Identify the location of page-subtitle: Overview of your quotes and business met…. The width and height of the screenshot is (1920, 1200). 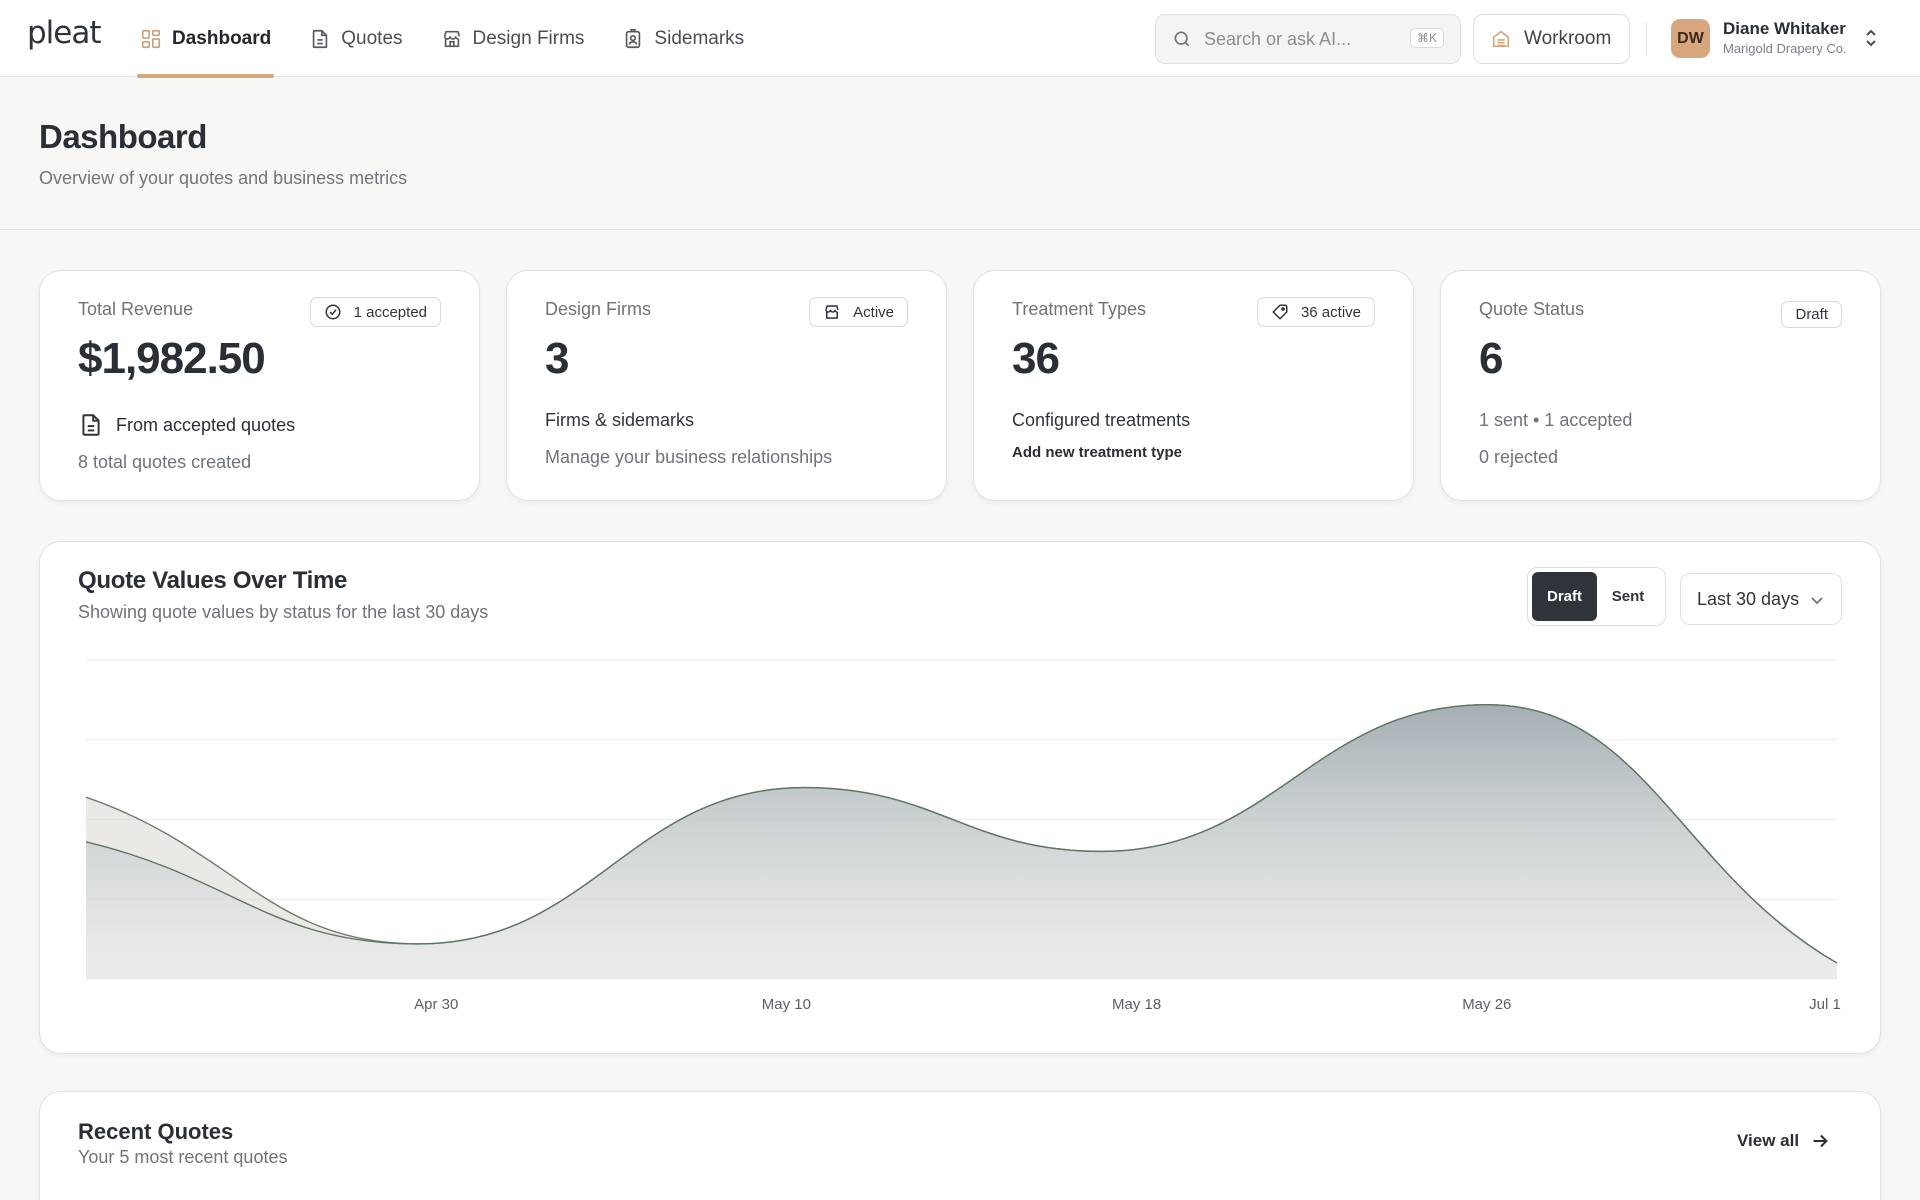
(223, 178).